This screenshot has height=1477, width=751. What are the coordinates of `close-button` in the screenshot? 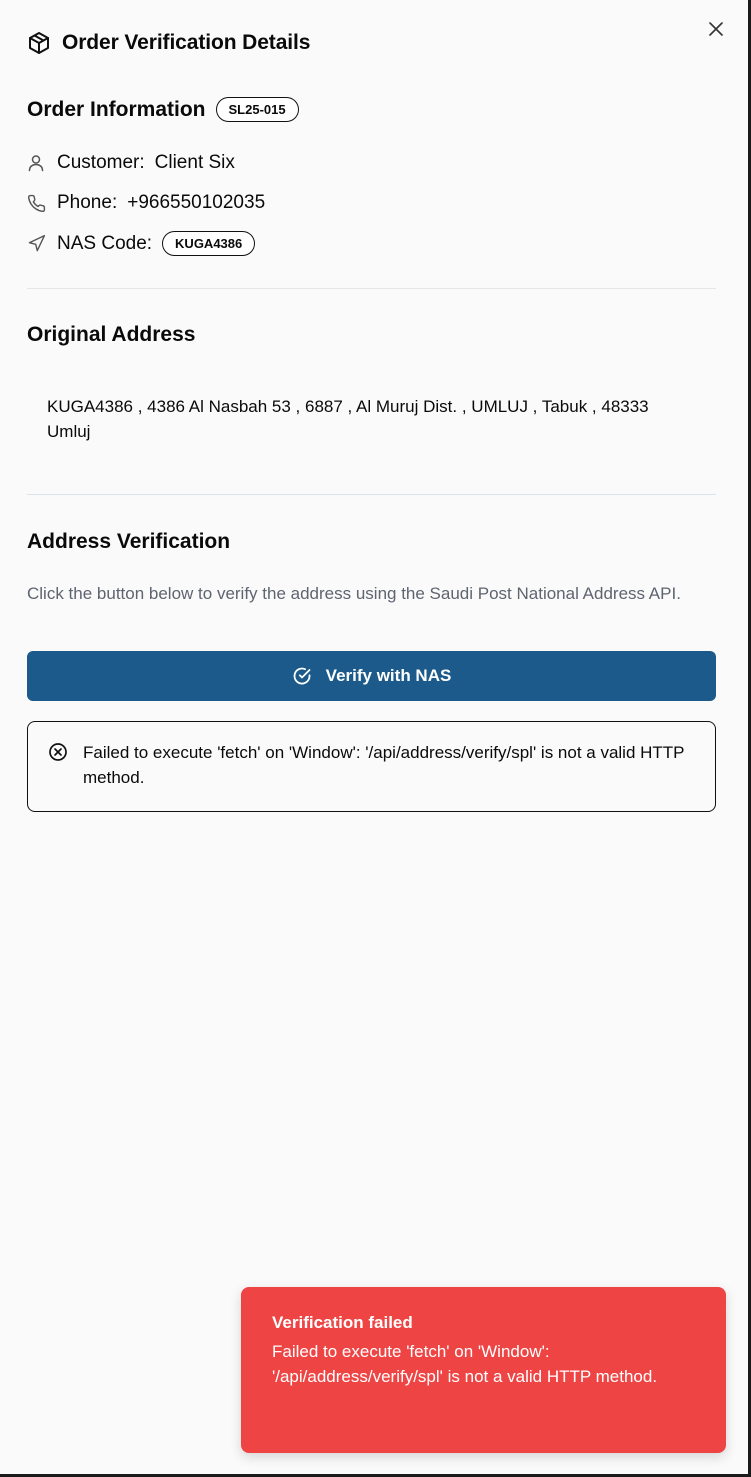 It's located at (716, 29).